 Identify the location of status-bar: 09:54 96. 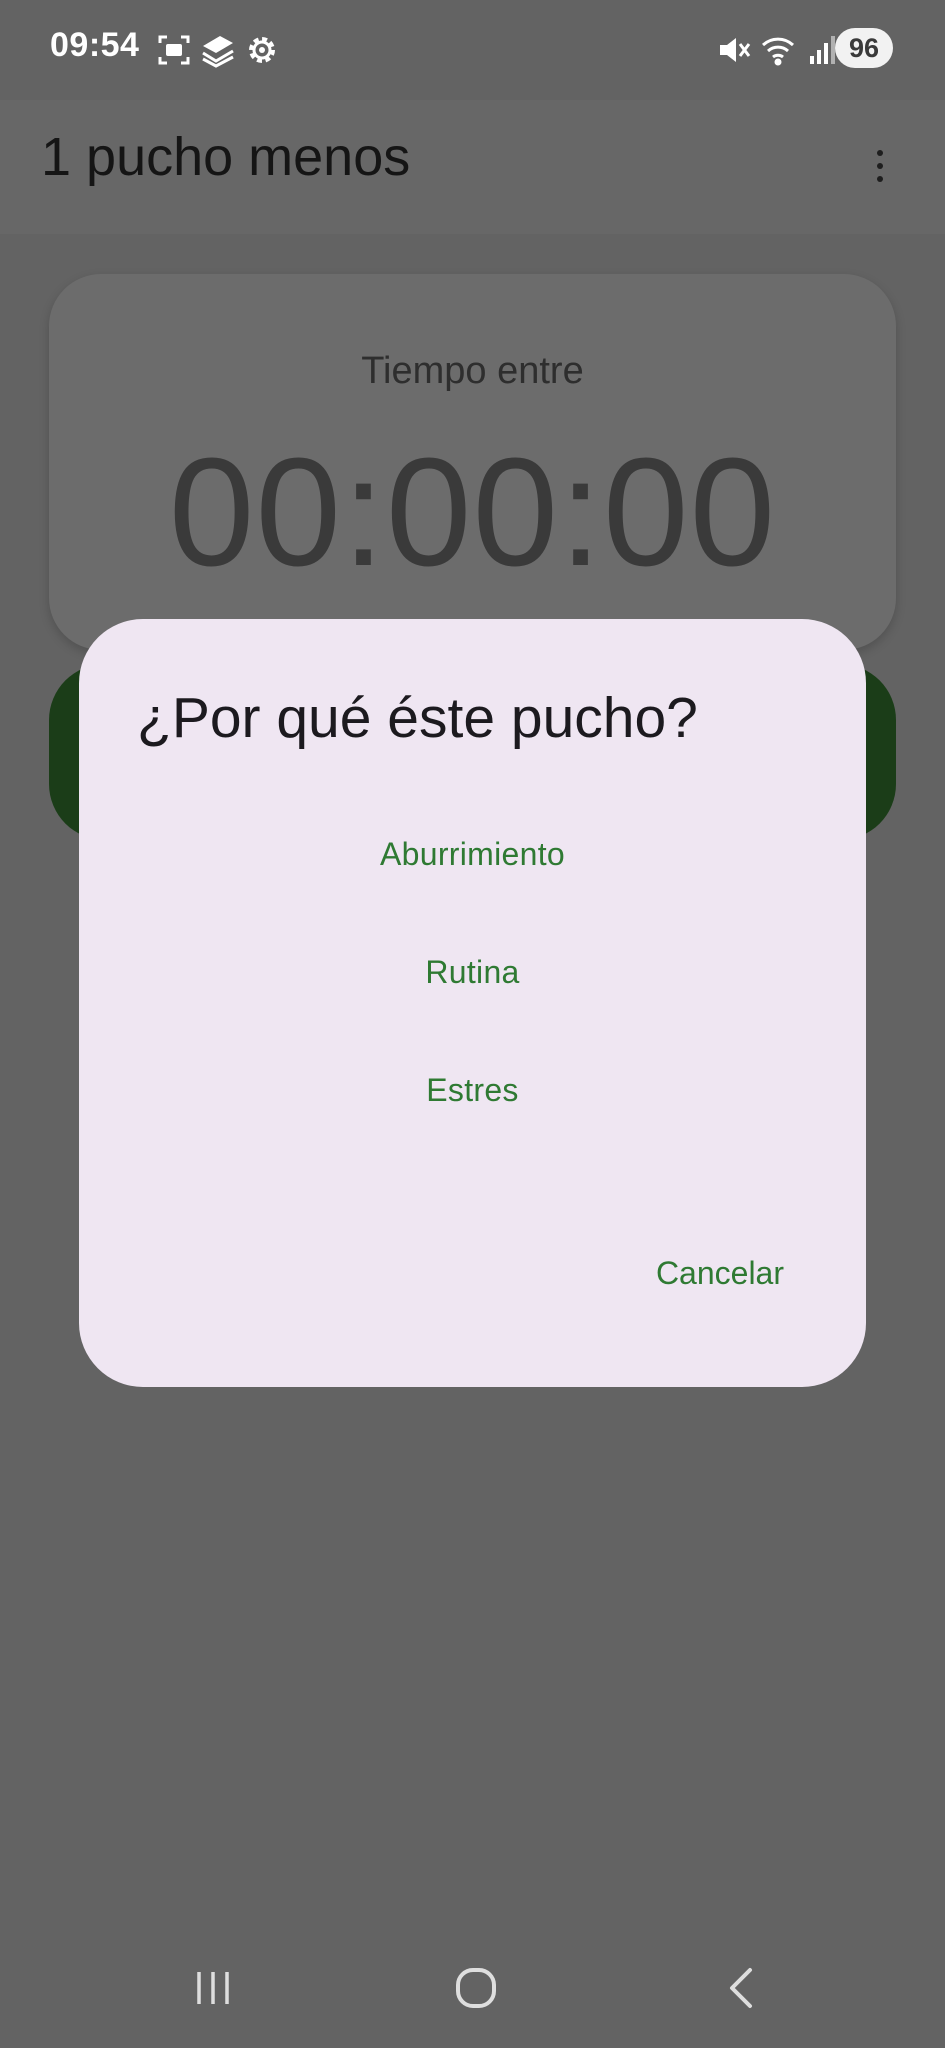
(472, 50).